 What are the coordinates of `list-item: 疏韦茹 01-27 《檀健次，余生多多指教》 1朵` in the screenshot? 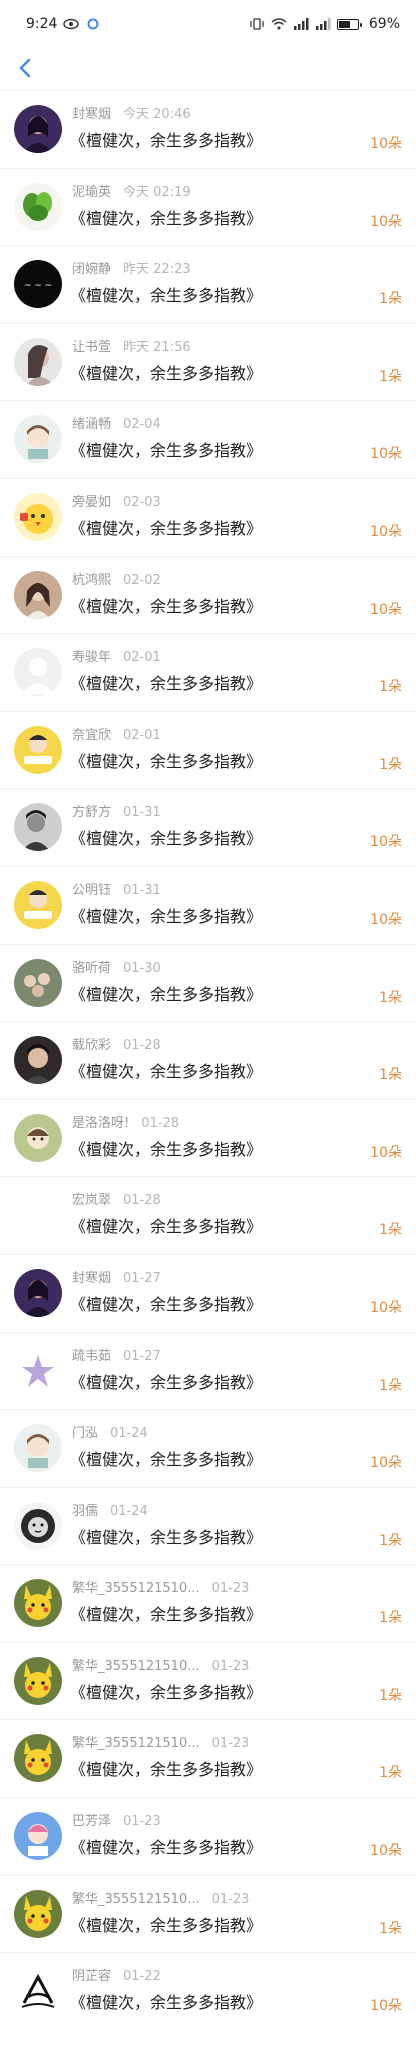 It's located at (208, 1370).